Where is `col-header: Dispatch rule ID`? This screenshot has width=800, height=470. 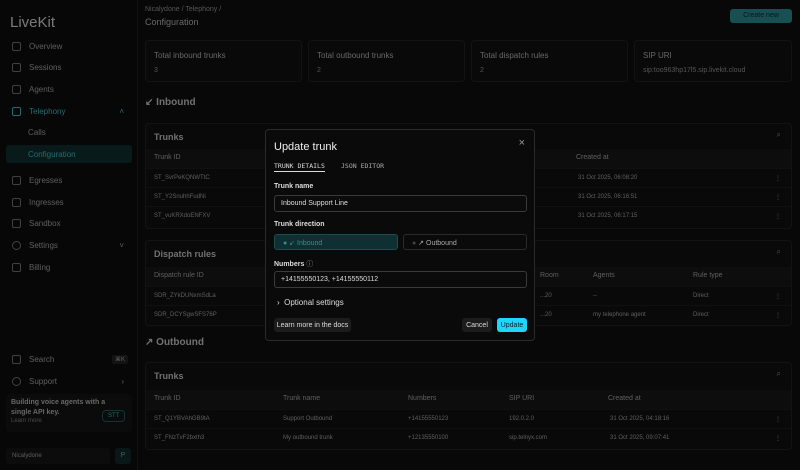
col-header: Dispatch rule ID is located at coordinates (179, 275).